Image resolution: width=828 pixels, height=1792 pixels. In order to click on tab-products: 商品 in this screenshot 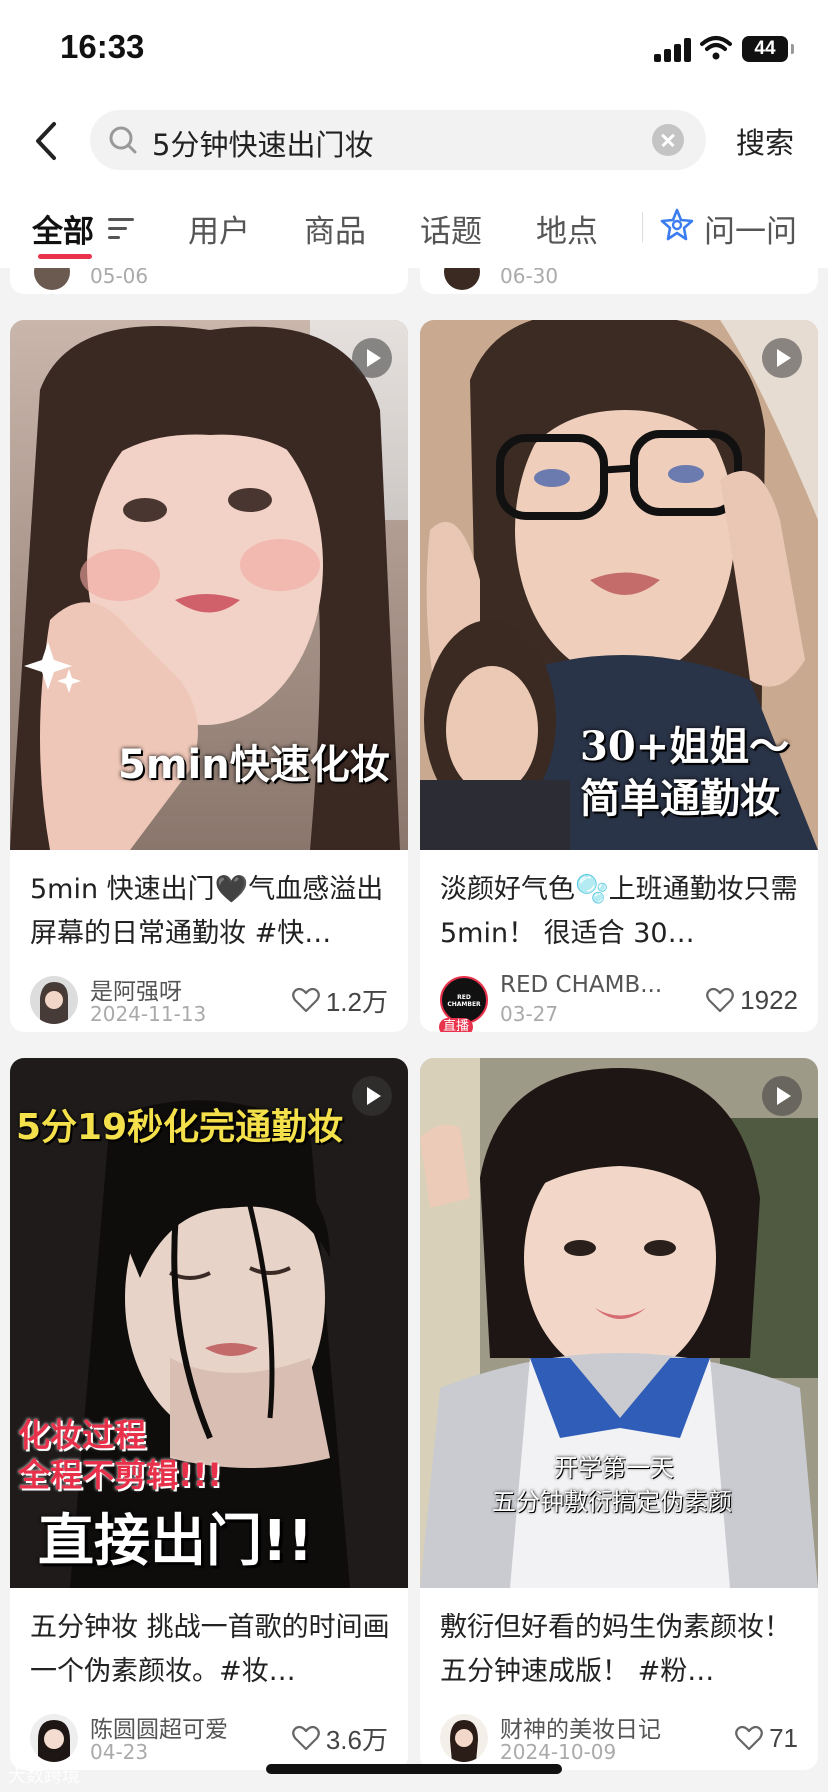, I will do `click(335, 228)`.